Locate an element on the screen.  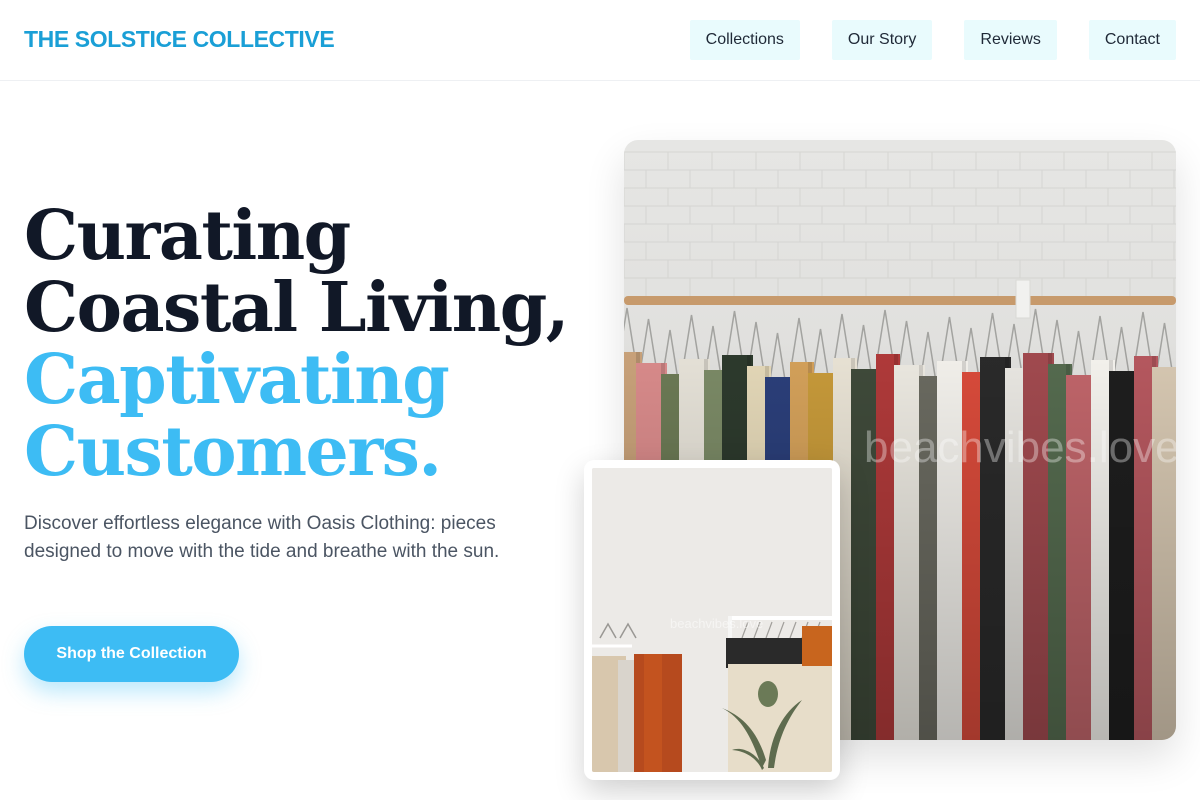
shop-collection-button: Shop the Collection is located at coordinates (131, 654).